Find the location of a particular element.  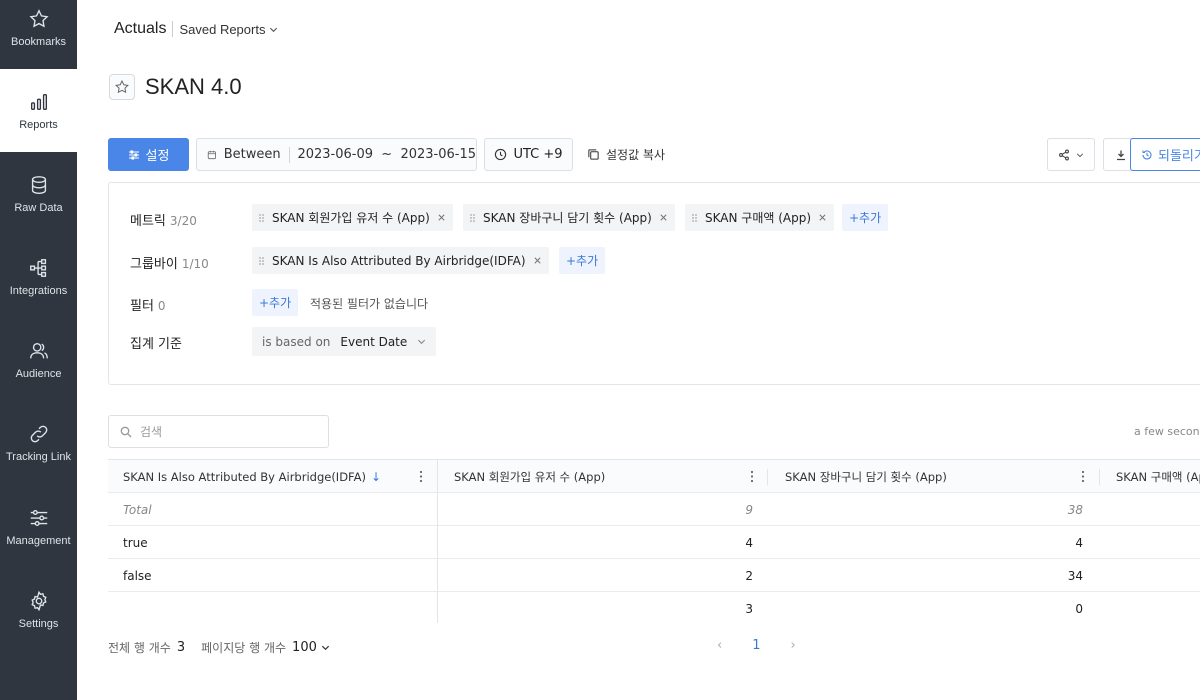

metric-chip: SKAN 회원가입 유저 수 (App) is located at coordinates (352, 217).